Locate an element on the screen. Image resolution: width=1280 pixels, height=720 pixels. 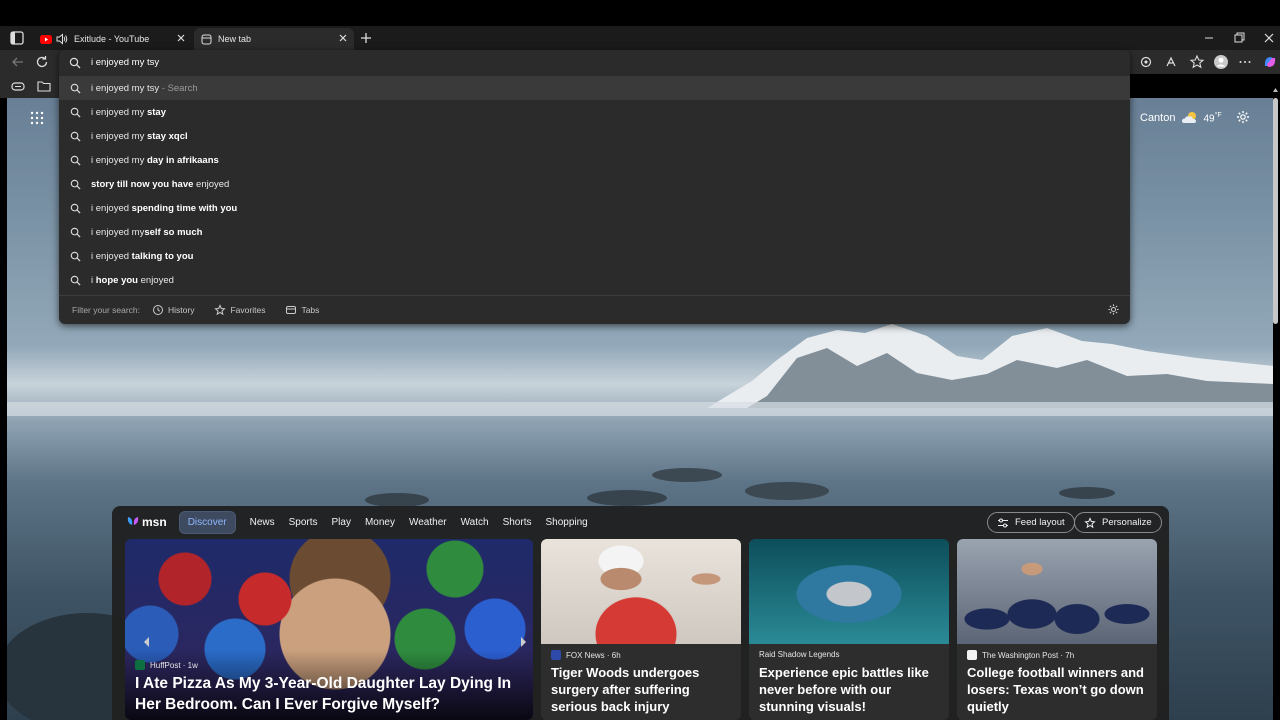
app-launcher-icon is located at coordinates (37, 118).